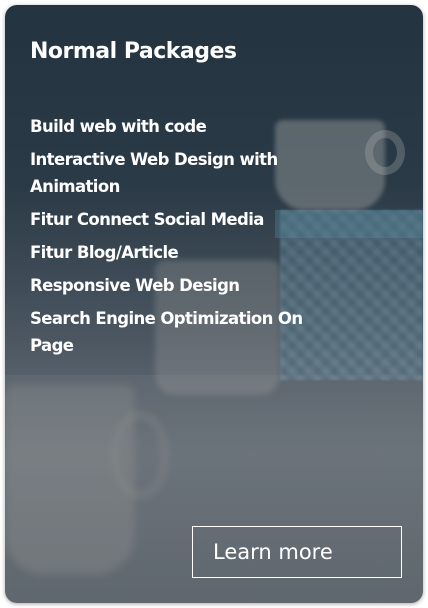 The height and width of the screenshot is (608, 428). Describe the element at coordinates (118, 126) in the screenshot. I see `feature-item: Build web with code` at that location.